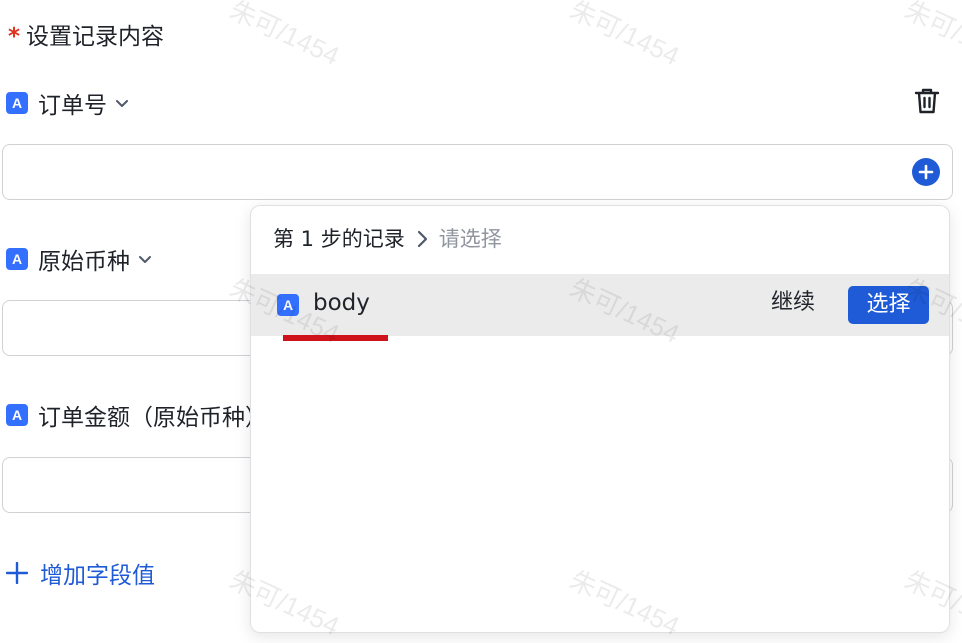 This screenshot has width=962, height=643. I want to click on order-no-input, so click(477, 172).